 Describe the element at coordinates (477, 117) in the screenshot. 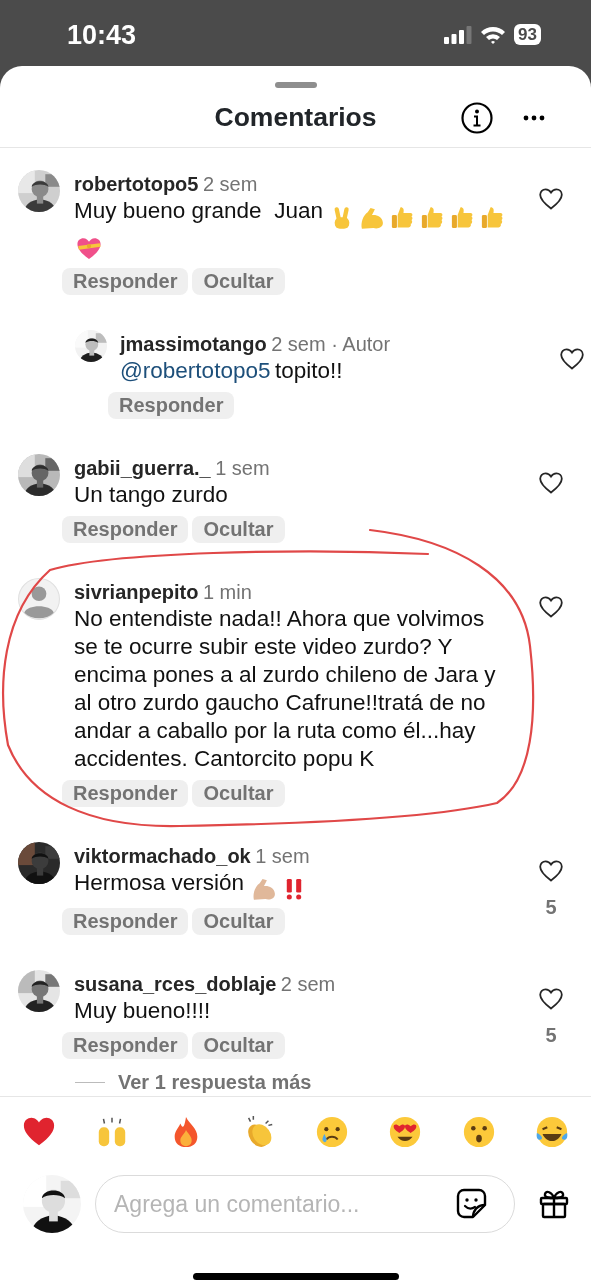

I see `info-icon` at that location.